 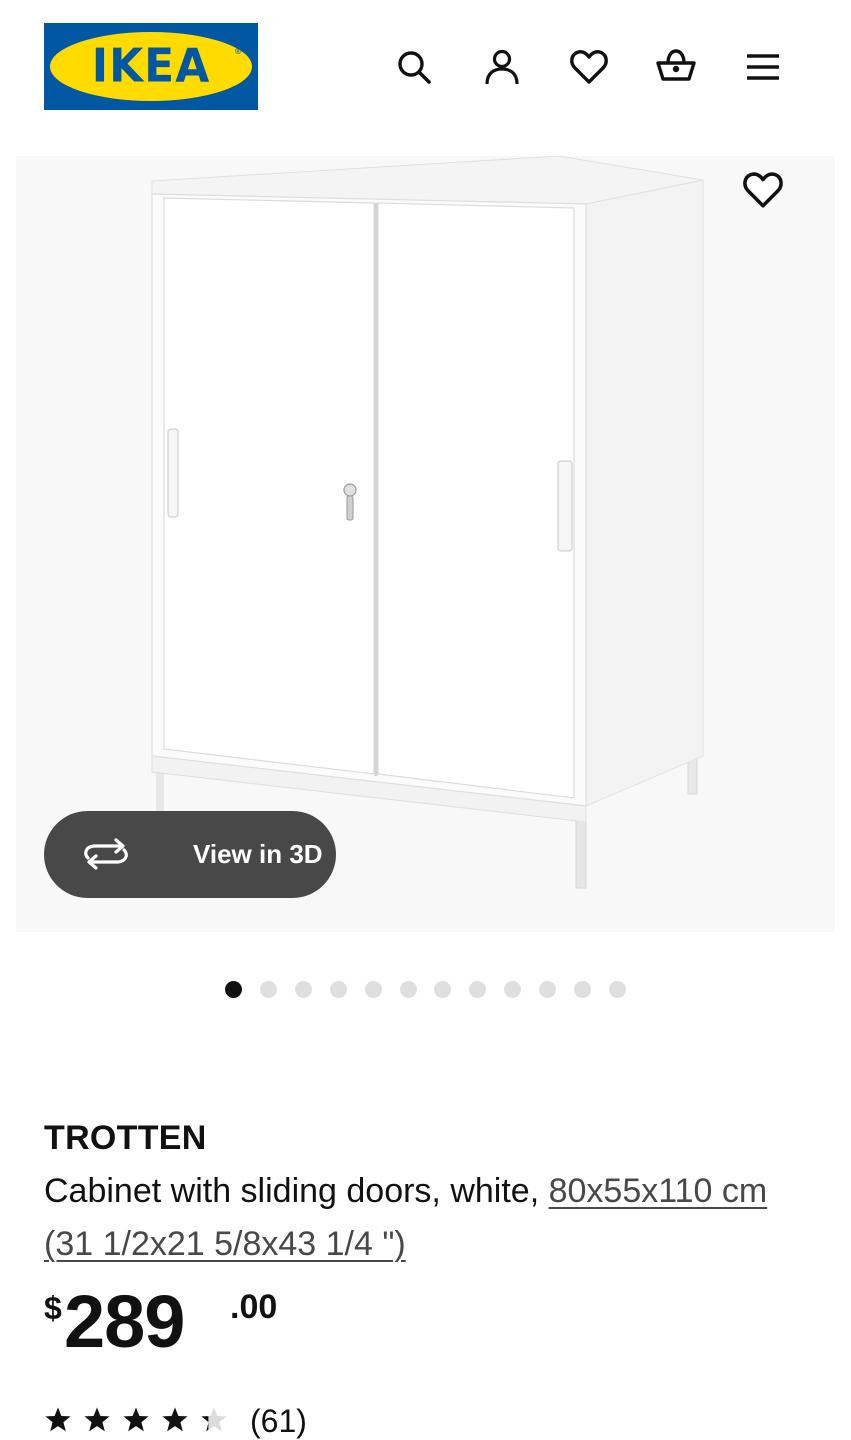 What do you see at coordinates (296, 1191) in the screenshot?
I see `product-type-text: Cabinet with sliding doors, white,` at bounding box center [296, 1191].